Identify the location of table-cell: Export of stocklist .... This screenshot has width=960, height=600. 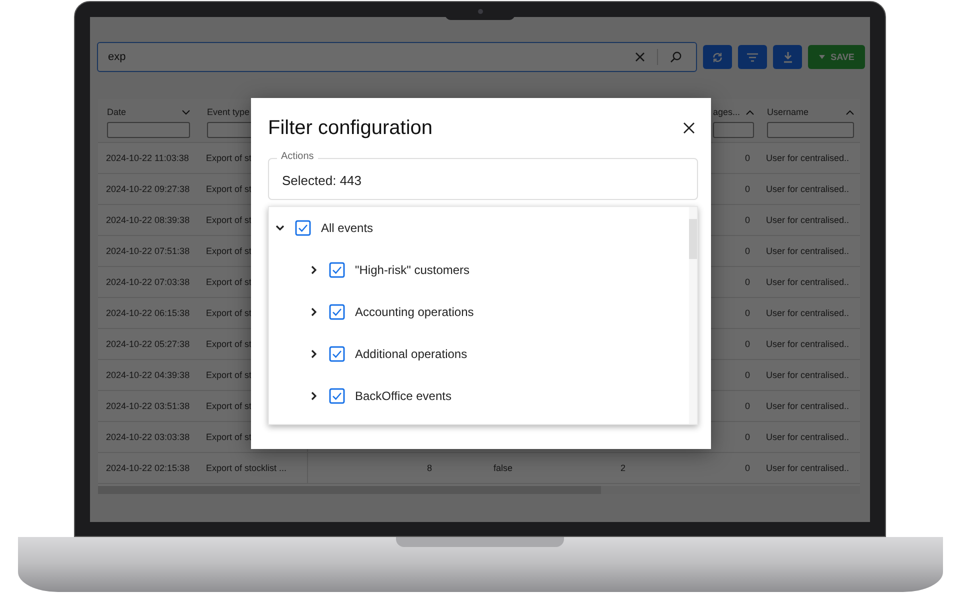
(246, 468).